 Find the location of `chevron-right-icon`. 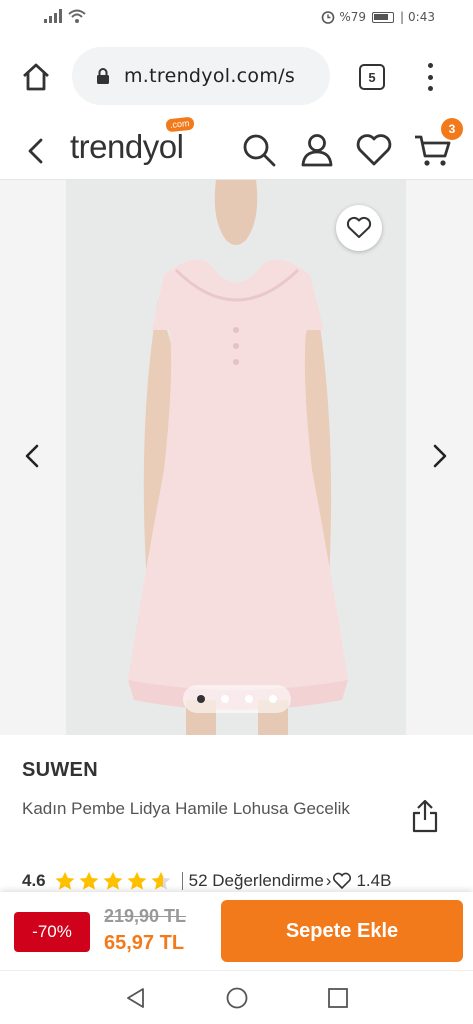

chevron-right-icon is located at coordinates (440, 456).